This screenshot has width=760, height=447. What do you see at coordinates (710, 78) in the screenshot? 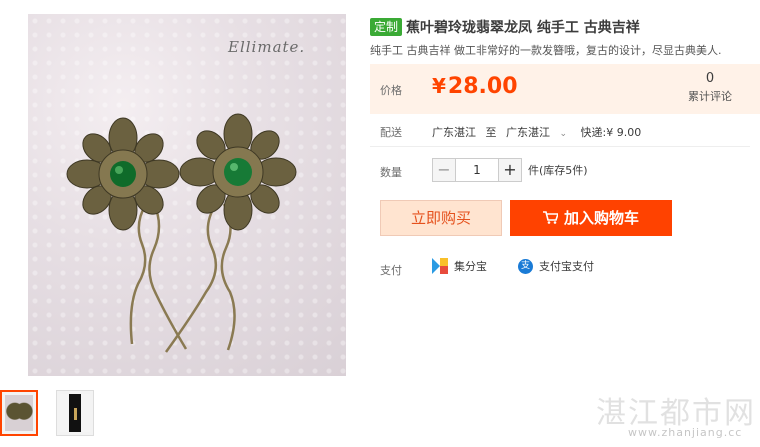
I see `reviews-count: 0` at bounding box center [710, 78].